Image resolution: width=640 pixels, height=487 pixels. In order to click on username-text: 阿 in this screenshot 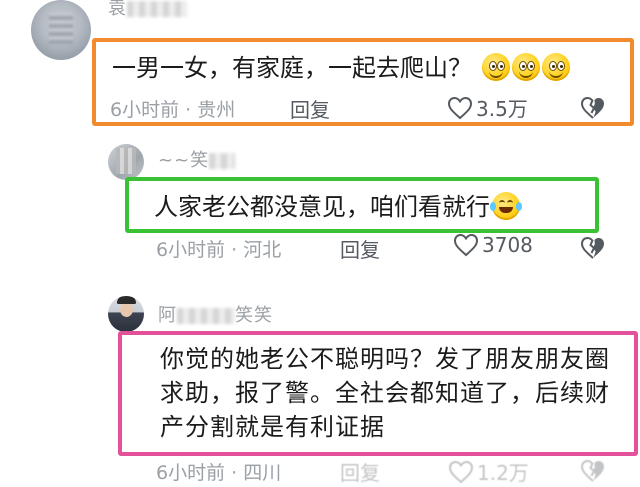, I will do `click(167, 315)`.